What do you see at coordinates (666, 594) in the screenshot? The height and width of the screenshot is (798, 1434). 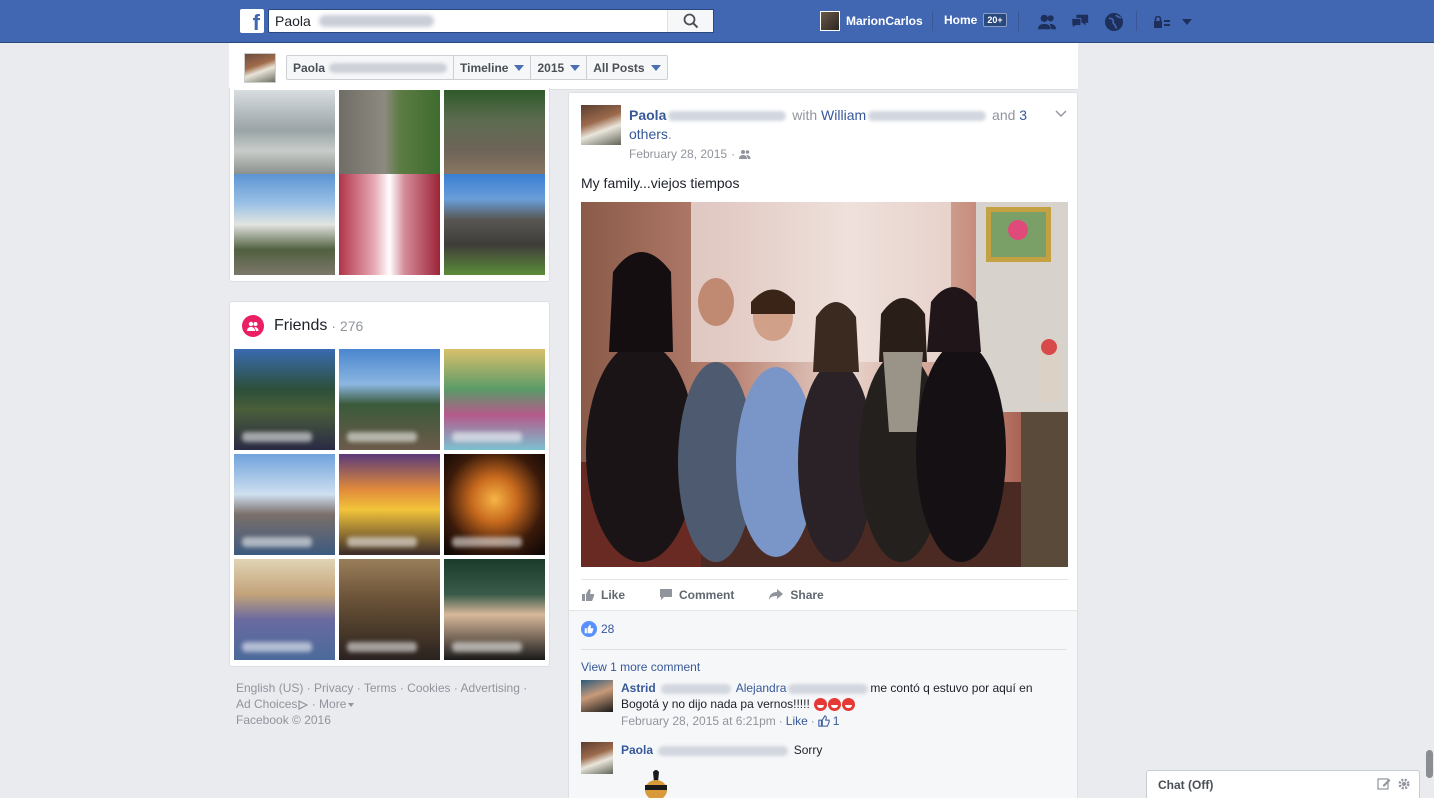 I see `comment-icon` at bounding box center [666, 594].